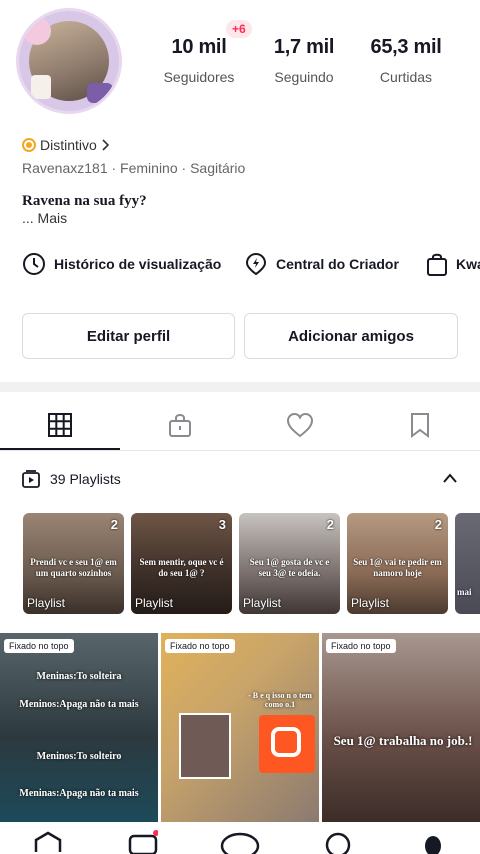 Image resolution: width=480 pixels, height=854 pixels. I want to click on lock-icon, so click(180, 425).